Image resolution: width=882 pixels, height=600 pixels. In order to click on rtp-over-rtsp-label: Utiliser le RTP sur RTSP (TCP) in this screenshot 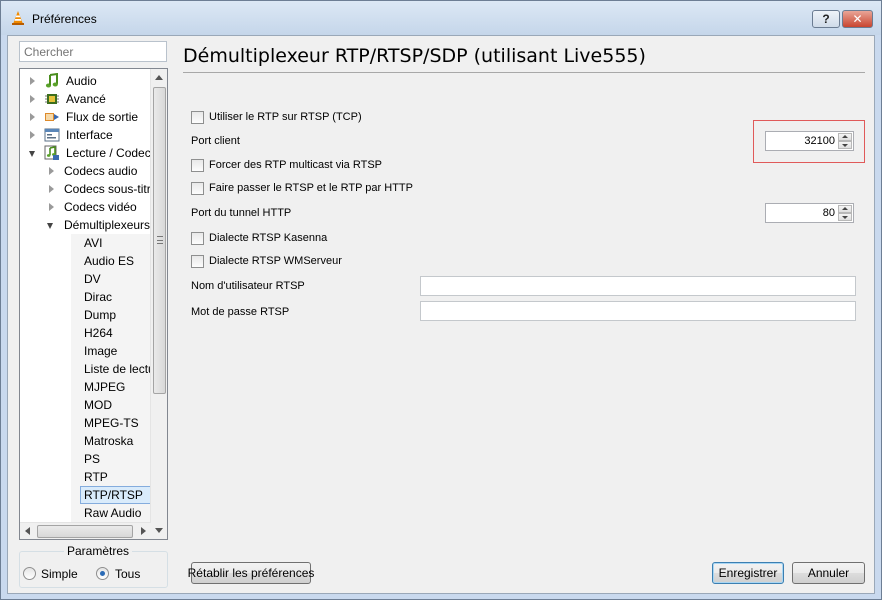, I will do `click(285, 117)`.